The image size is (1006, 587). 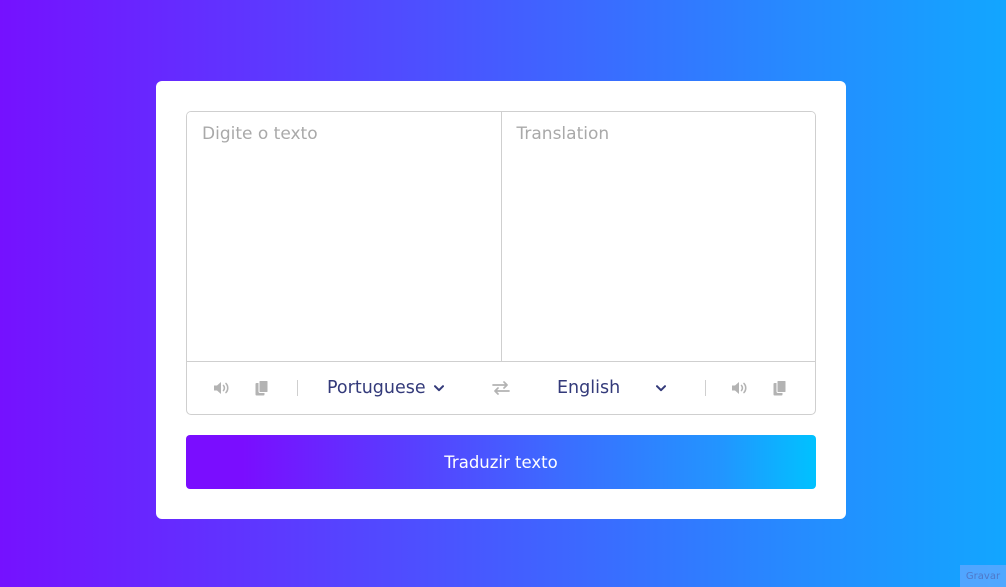 I want to click on controls-row: Portuguese English, so click(x=501, y=388).